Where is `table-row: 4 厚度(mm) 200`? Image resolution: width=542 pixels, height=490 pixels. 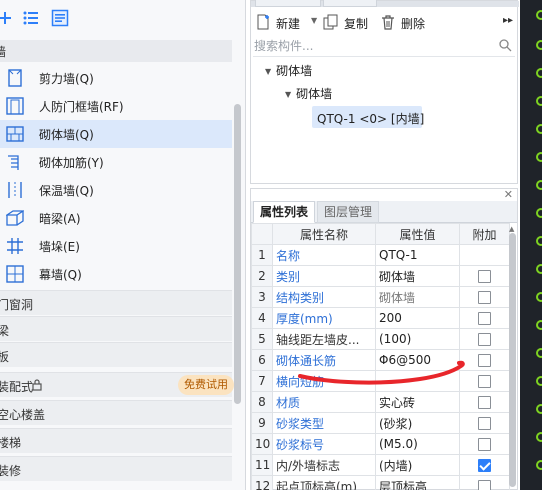
table-row: 4 厚度(mm) 200 is located at coordinates (380, 318).